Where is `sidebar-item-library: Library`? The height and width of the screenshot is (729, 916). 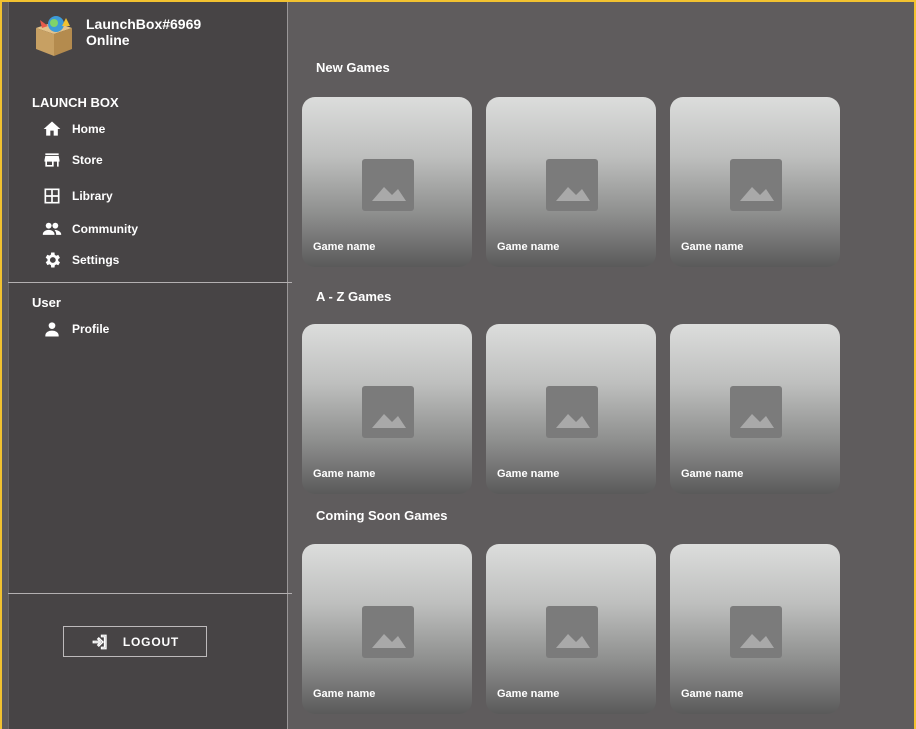 sidebar-item-library: Library is located at coordinates (77, 196).